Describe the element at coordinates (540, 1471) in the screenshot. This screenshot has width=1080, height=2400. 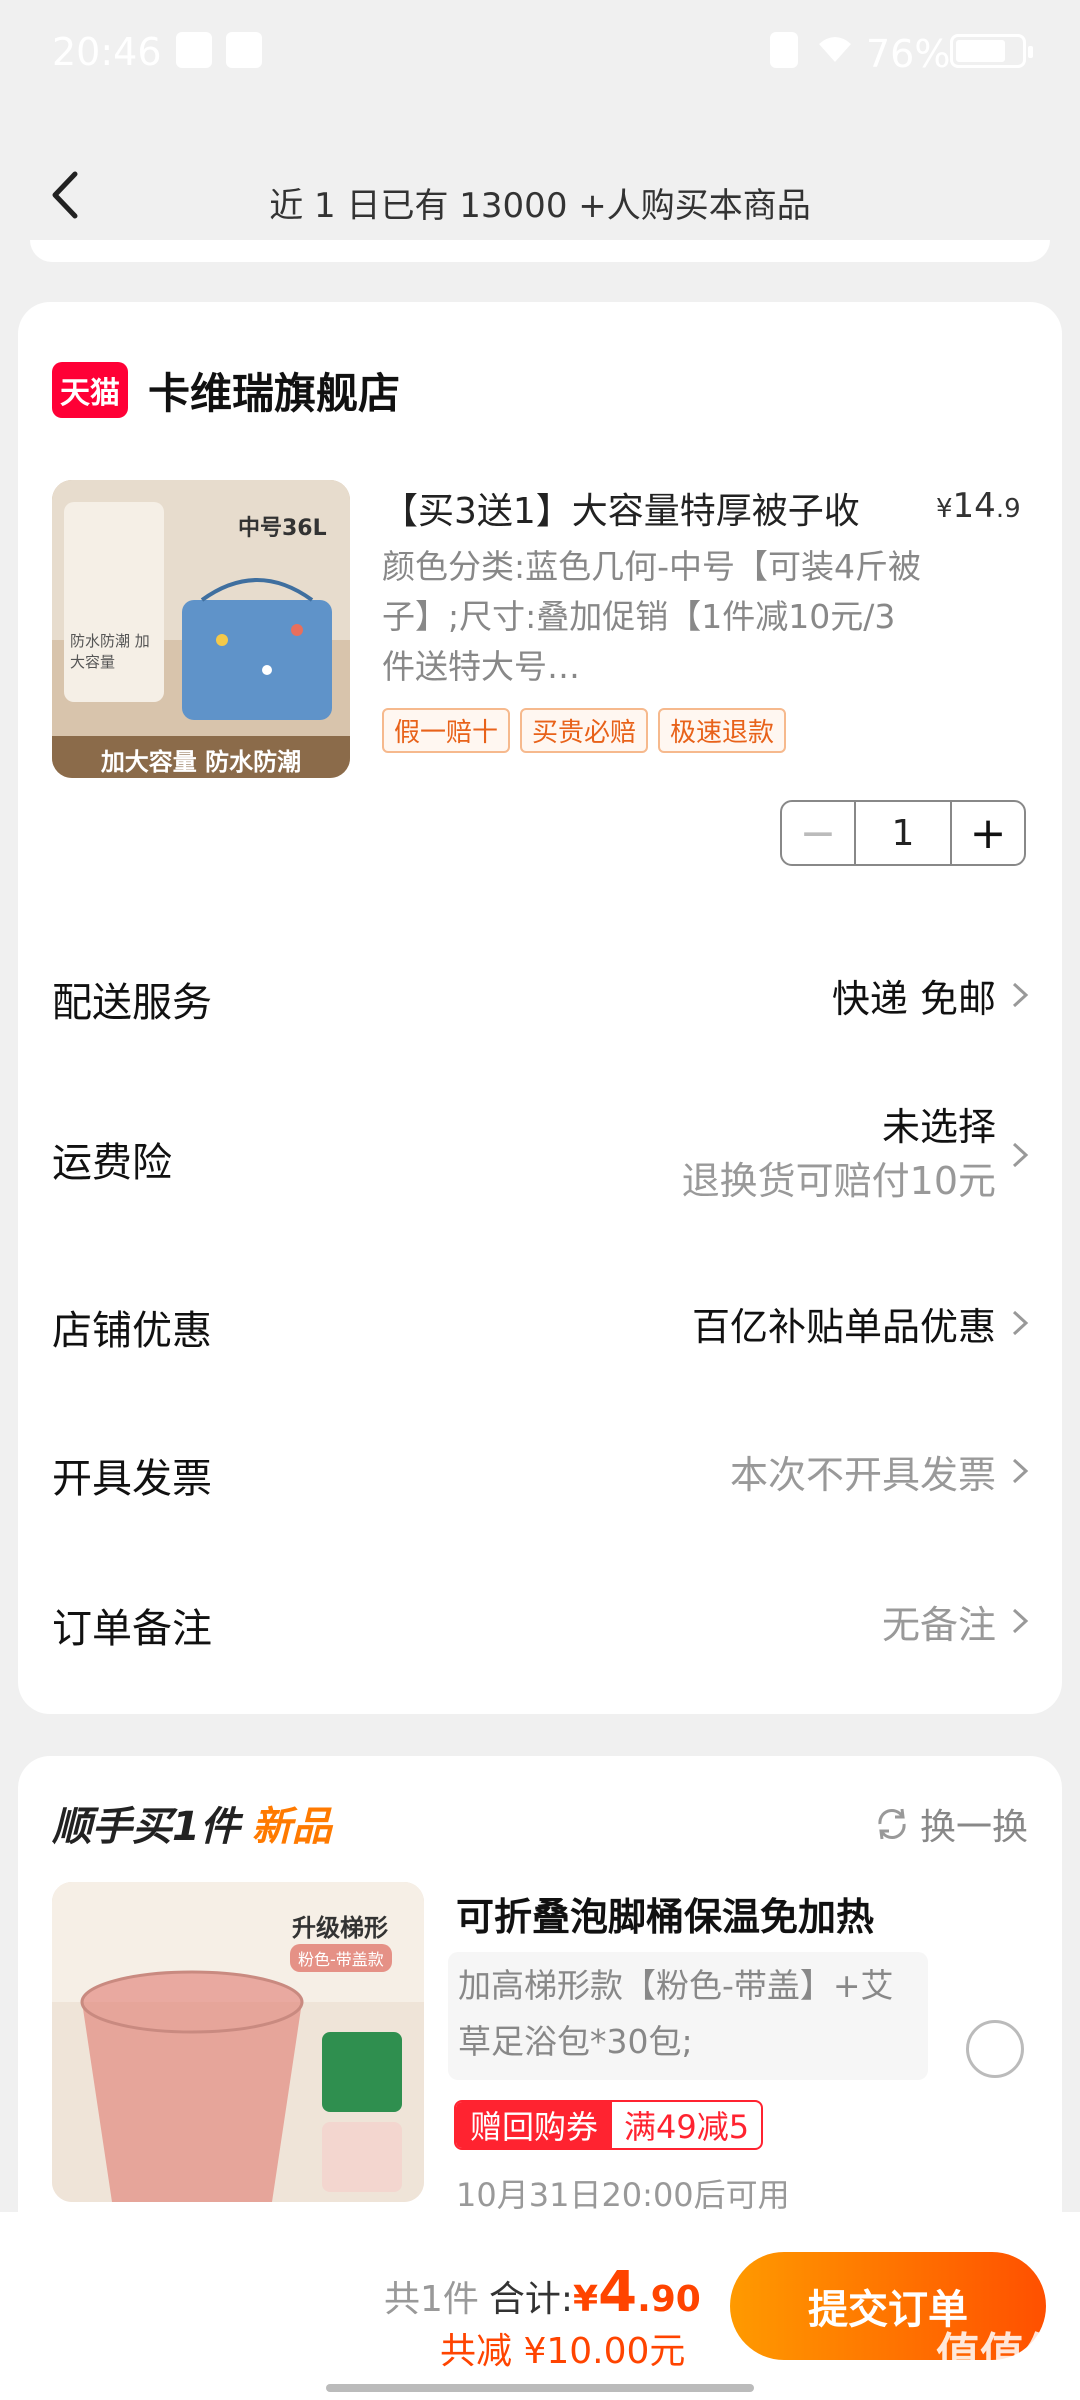
I see `invoice-row: 开具发票 本次不开具发票` at that location.